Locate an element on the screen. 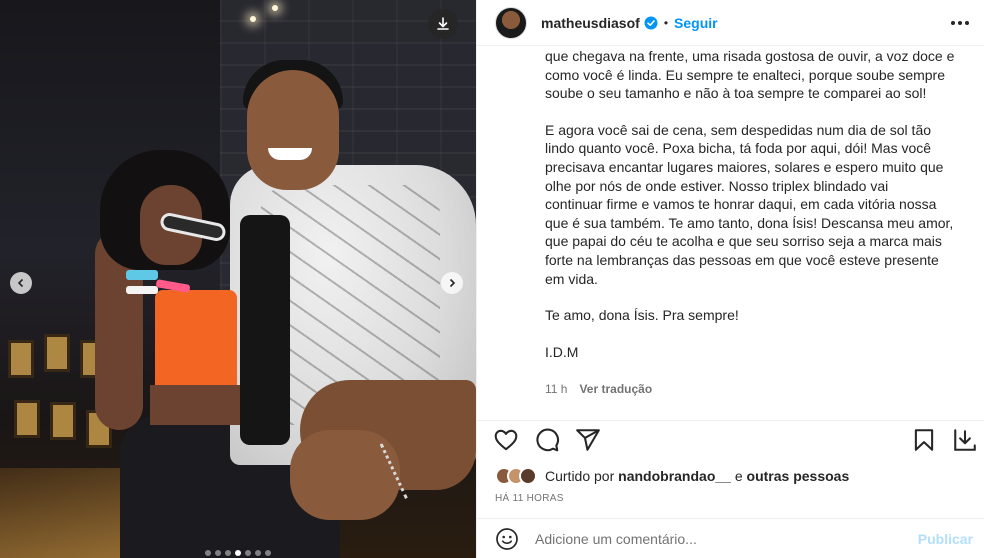 This screenshot has width=984, height=558. download-icon is located at coordinates (443, 23).